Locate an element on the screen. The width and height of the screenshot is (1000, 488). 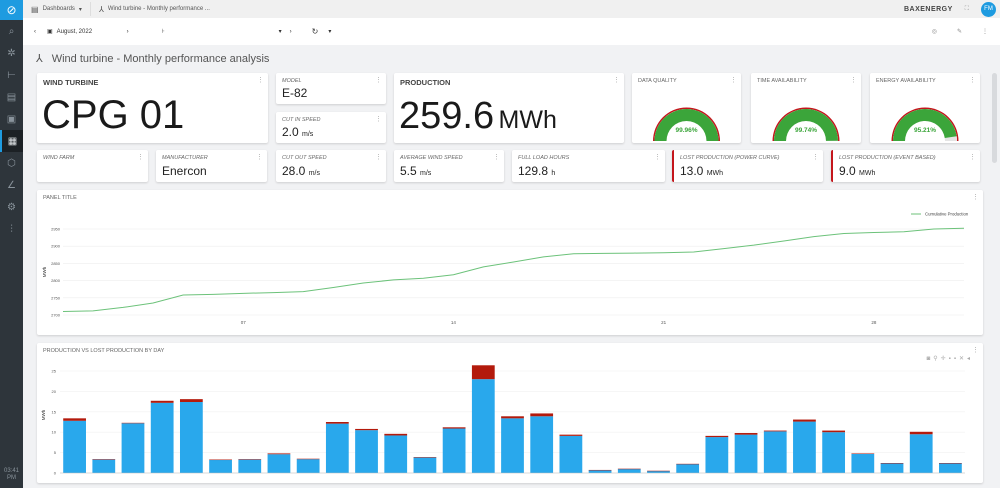
clock: 03:41 PM is located at coordinates (11, 475).